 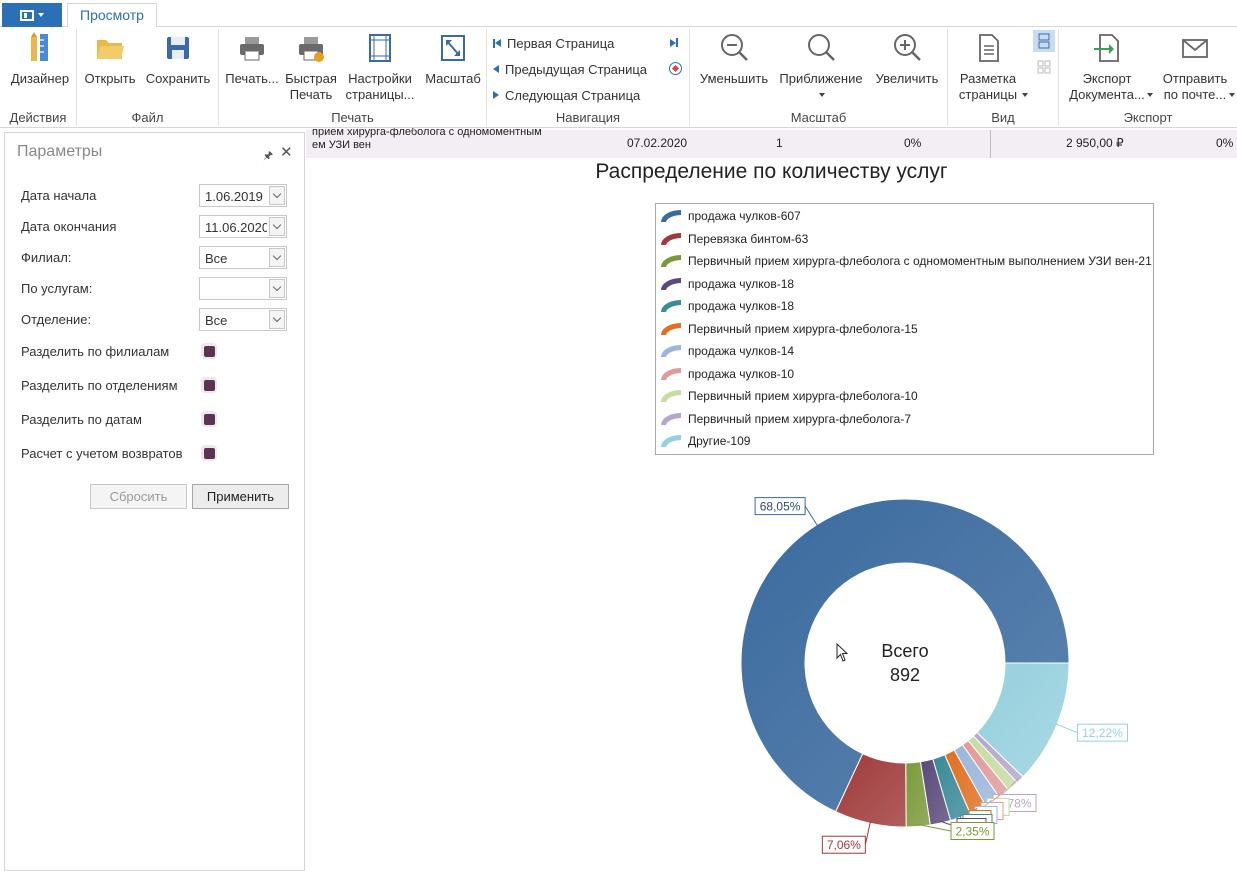 What do you see at coordinates (209, 351) in the screenshot?
I see `split-branches-checkbox` at bounding box center [209, 351].